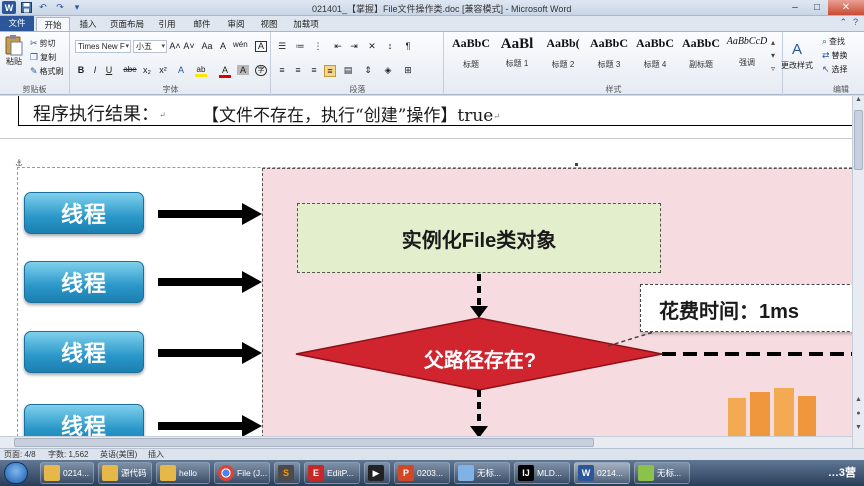  What do you see at coordinates (60, 7) in the screenshot?
I see `redo-icon: ↷` at bounding box center [60, 7].